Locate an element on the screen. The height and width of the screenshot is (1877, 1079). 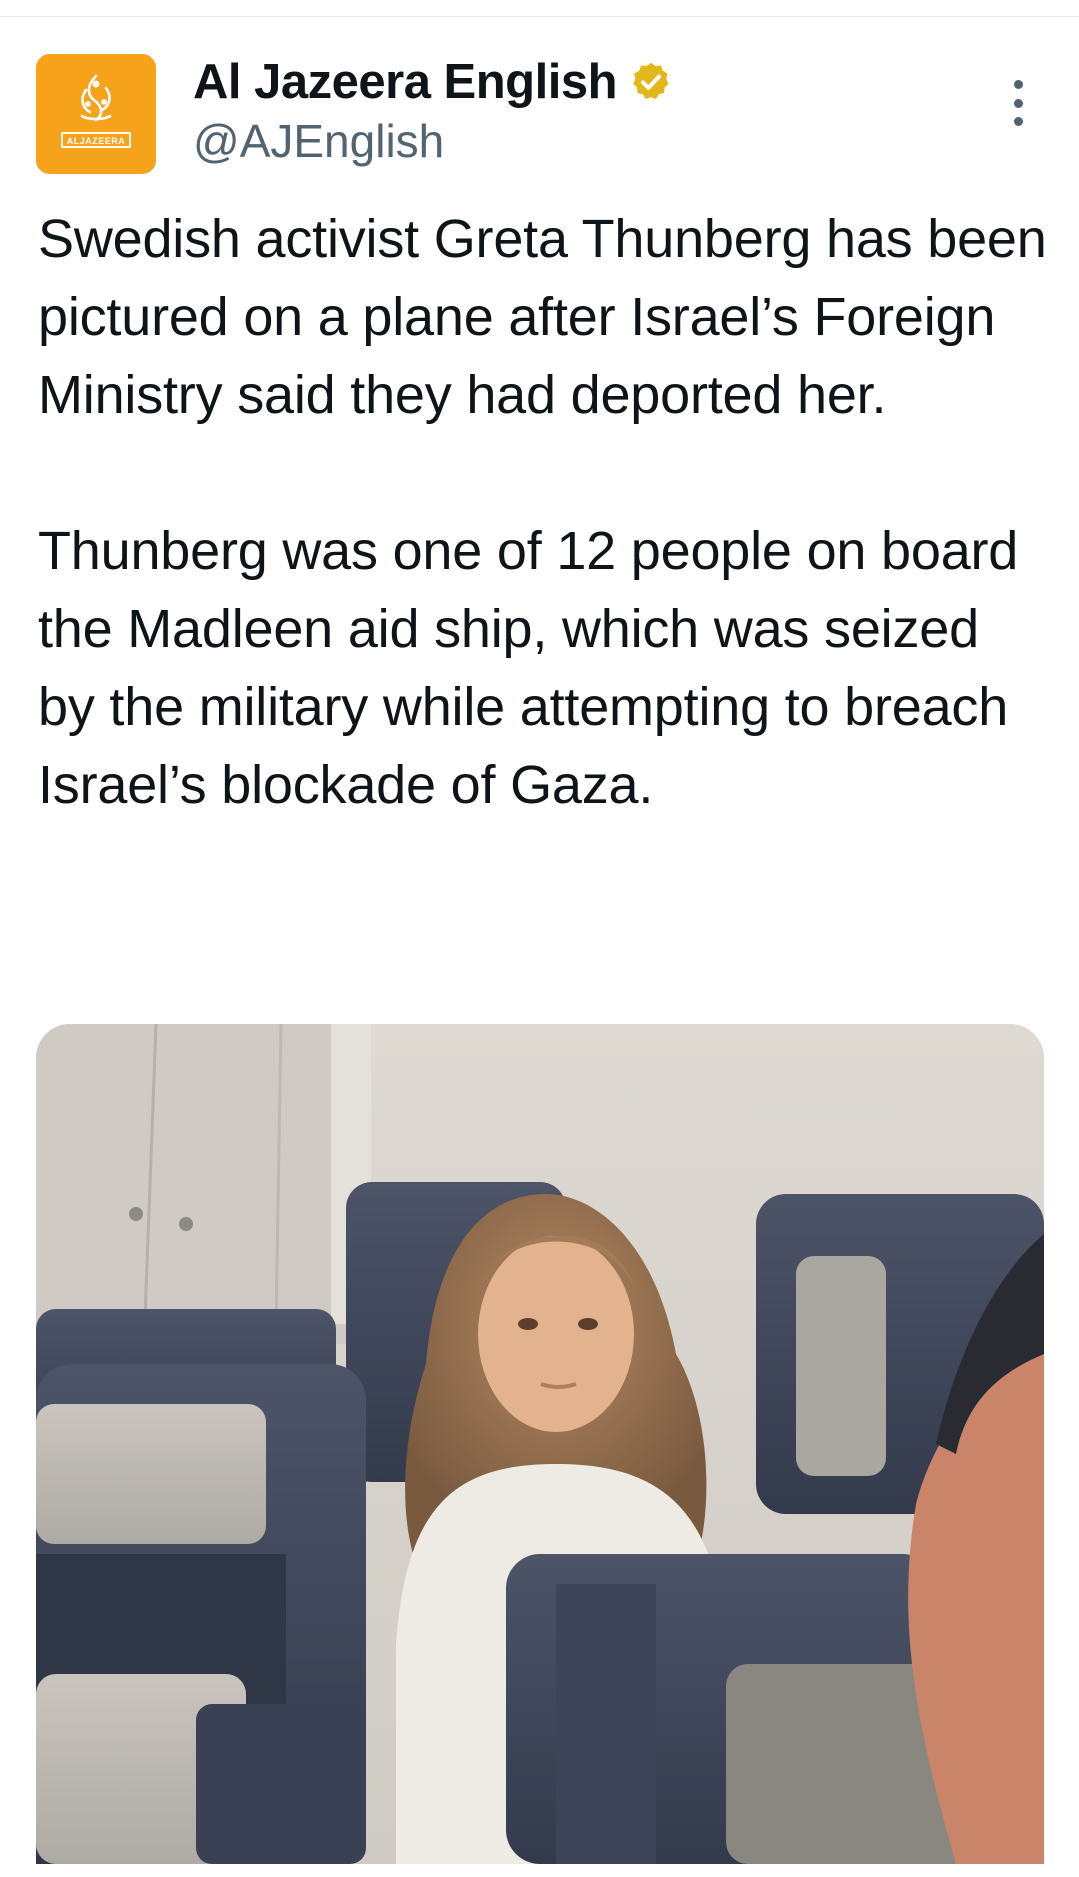
tweet-header: Al Jazeera English @AJEnglish is located at coordinates (433, 110).